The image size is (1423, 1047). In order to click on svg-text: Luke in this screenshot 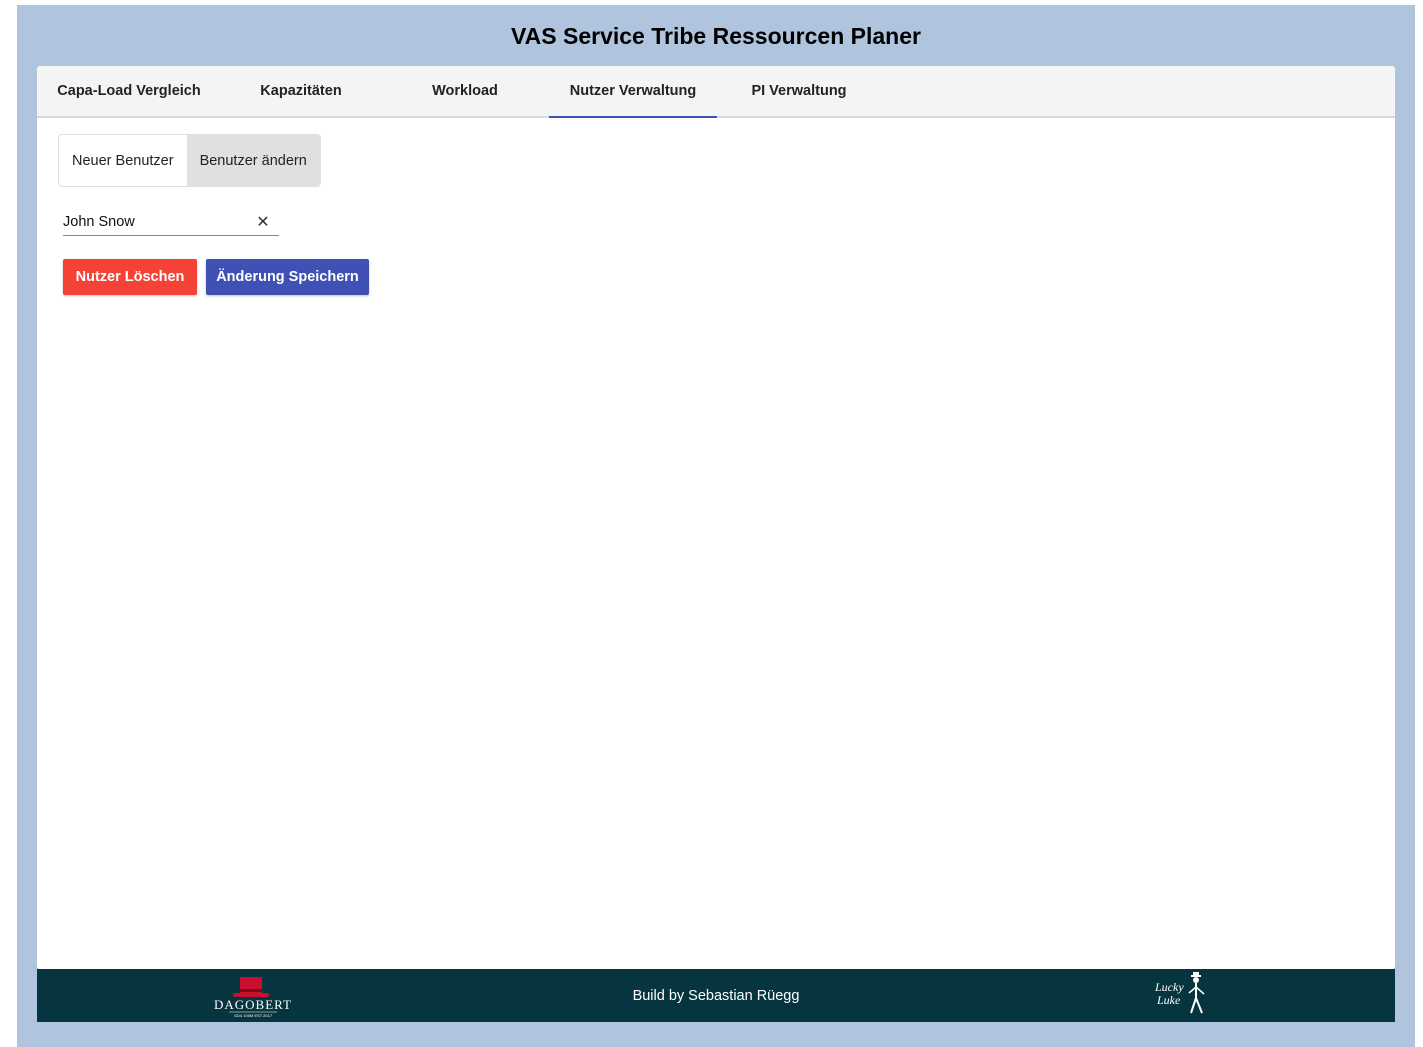, I will do `click(1168, 1000)`.